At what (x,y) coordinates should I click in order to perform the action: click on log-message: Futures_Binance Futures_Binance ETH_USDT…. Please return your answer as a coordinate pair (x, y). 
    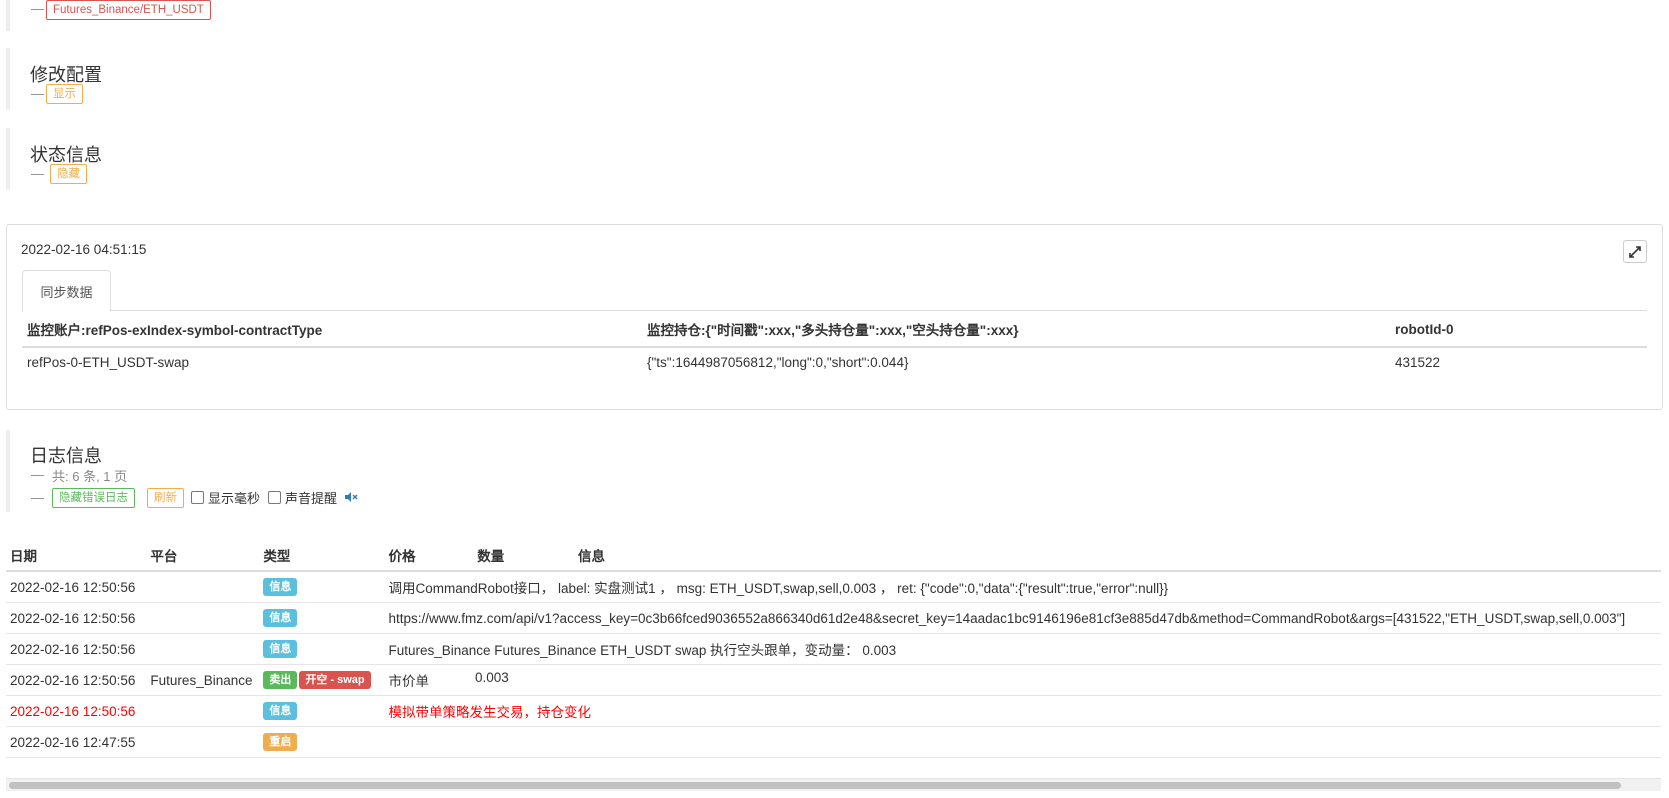
    Looking at the image, I should click on (1022, 649).